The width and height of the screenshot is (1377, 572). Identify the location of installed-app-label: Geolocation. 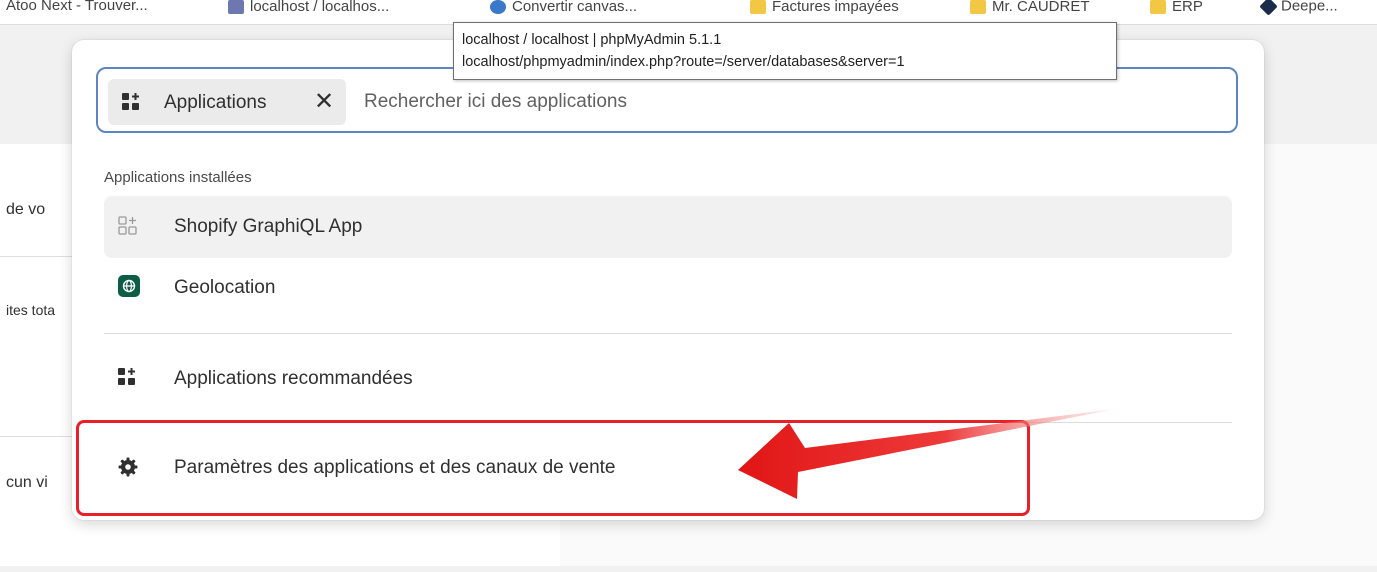
(225, 287).